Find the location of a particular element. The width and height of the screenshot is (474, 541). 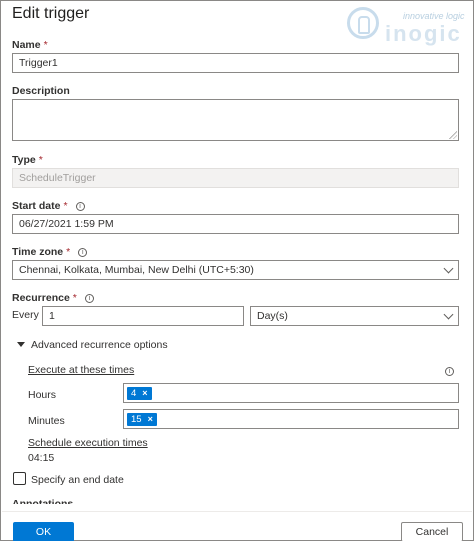

minutes-chip: 15 × is located at coordinates (142, 419).